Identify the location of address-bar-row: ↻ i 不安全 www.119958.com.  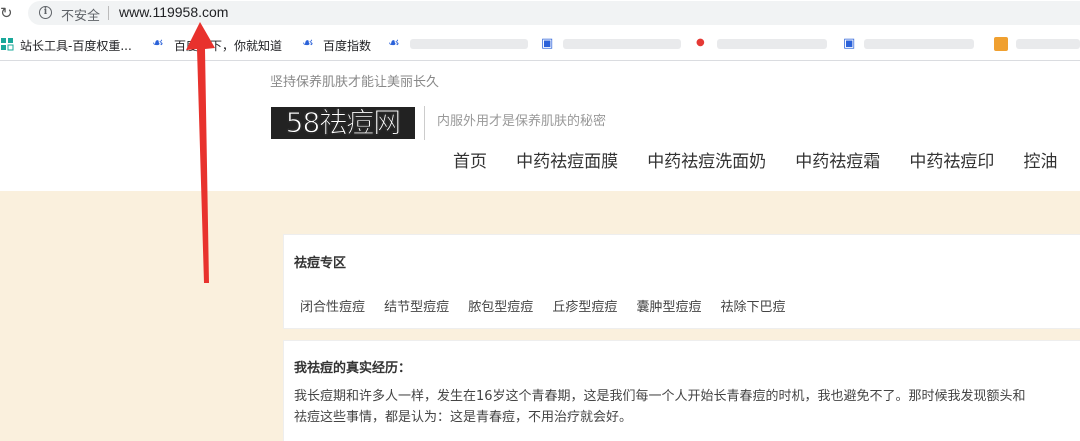
(540, 14).